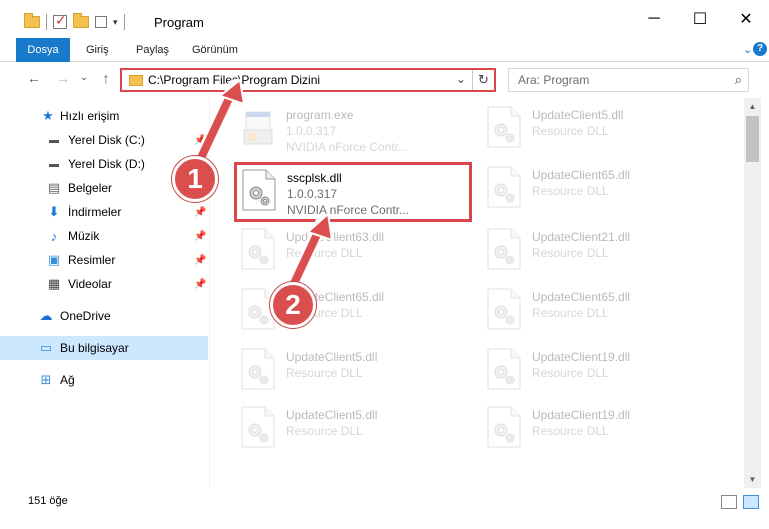  Describe the element at coordinates (46, 379) in the screenshot. I see `network-icon: ⊞` at that location.